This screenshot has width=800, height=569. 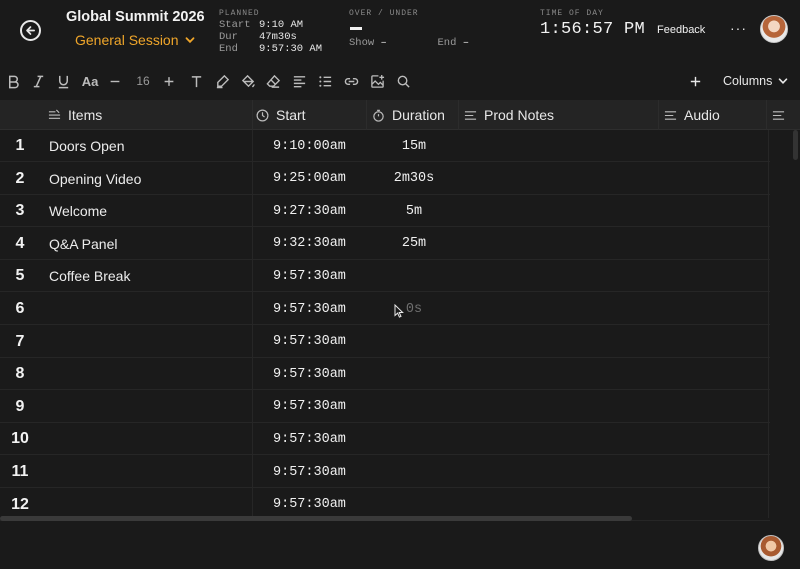 I want to click on table-row: 10 9:57:30am, so click(x=385, y=439).